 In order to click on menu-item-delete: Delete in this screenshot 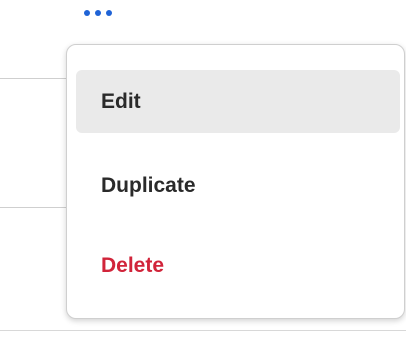, I will do `click(238, 265)`.